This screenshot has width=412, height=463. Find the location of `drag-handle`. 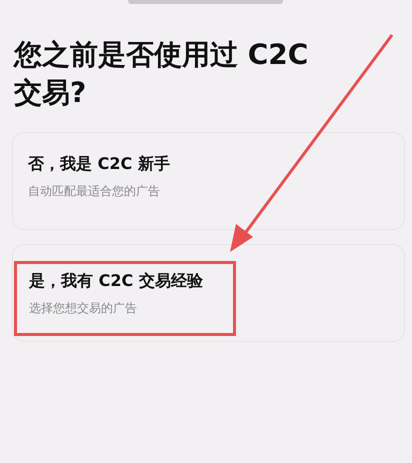

drag-handle is located at coordinates (205, 2).